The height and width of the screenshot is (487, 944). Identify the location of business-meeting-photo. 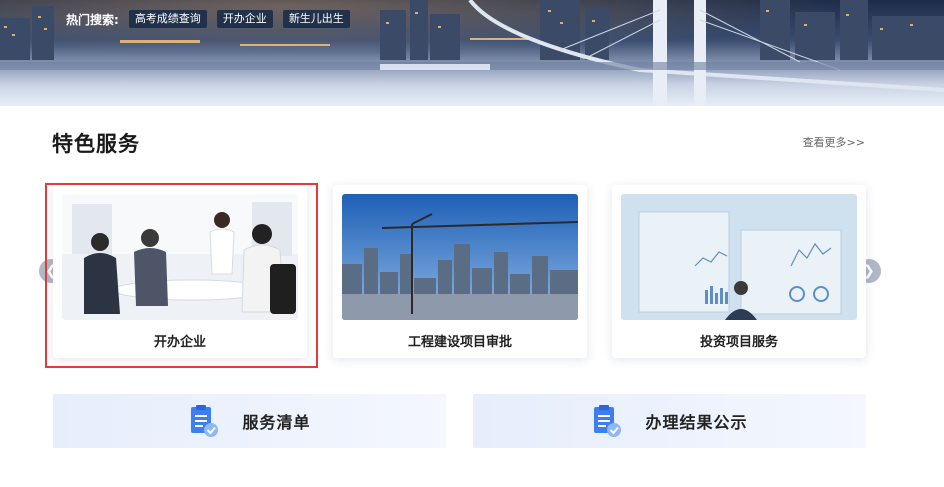
(180, 257).